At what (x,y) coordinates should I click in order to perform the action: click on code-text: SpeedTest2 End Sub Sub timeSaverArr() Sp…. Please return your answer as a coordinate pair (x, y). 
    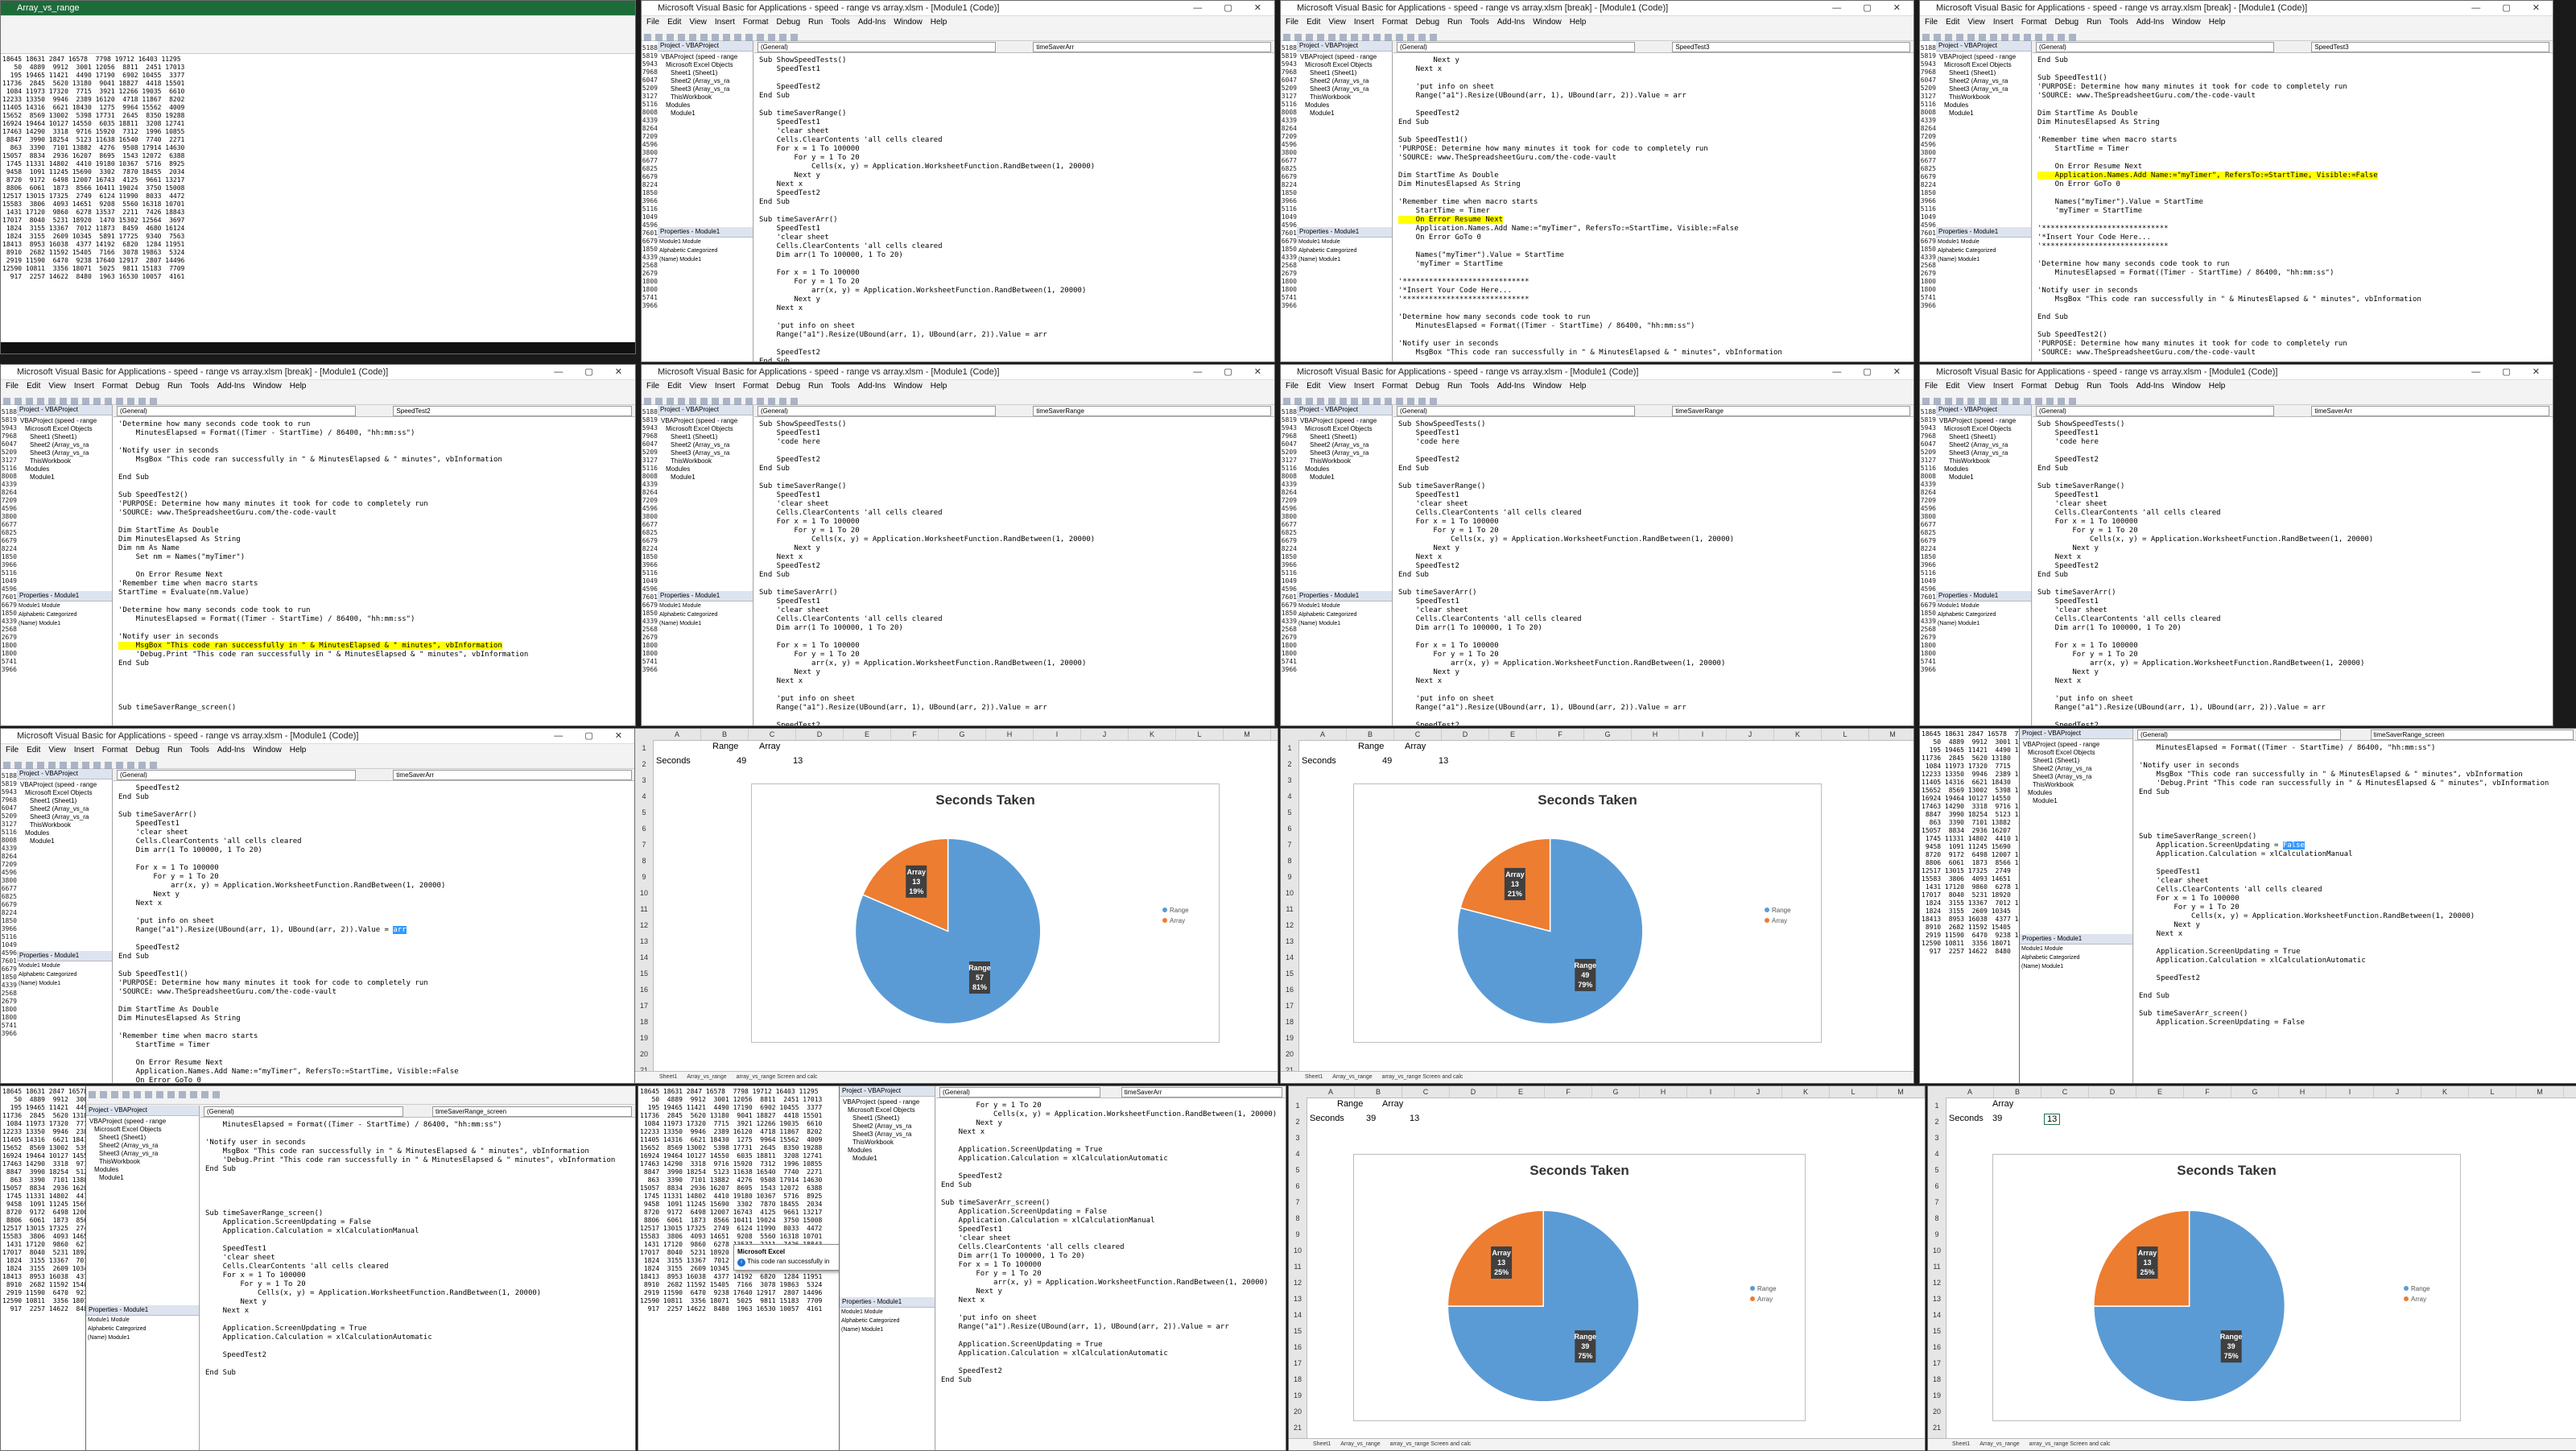
    Looking at the image, I should click on (374, 932).